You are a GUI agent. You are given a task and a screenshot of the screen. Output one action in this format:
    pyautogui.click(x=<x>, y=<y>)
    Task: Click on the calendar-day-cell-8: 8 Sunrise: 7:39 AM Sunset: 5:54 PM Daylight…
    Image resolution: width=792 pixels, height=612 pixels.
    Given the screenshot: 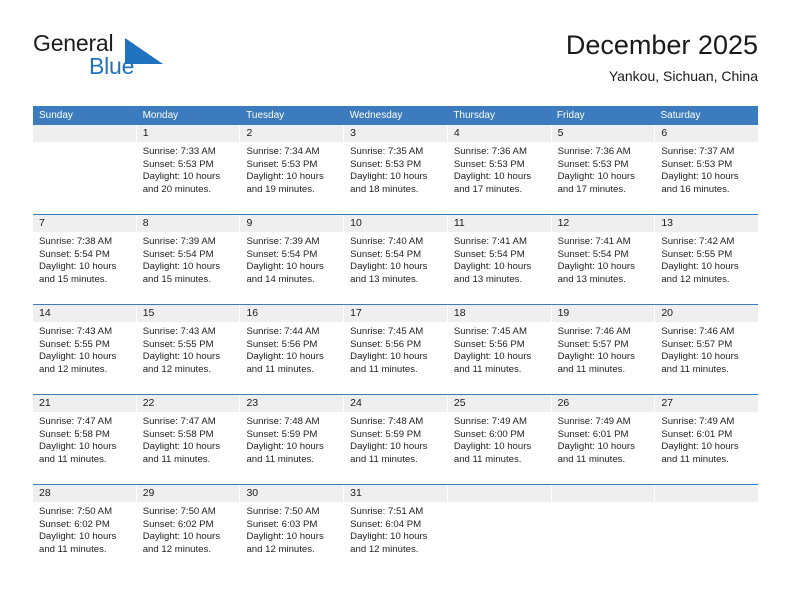 What is the action you would take?
    pyautogui.click(x=188, y=259)
    